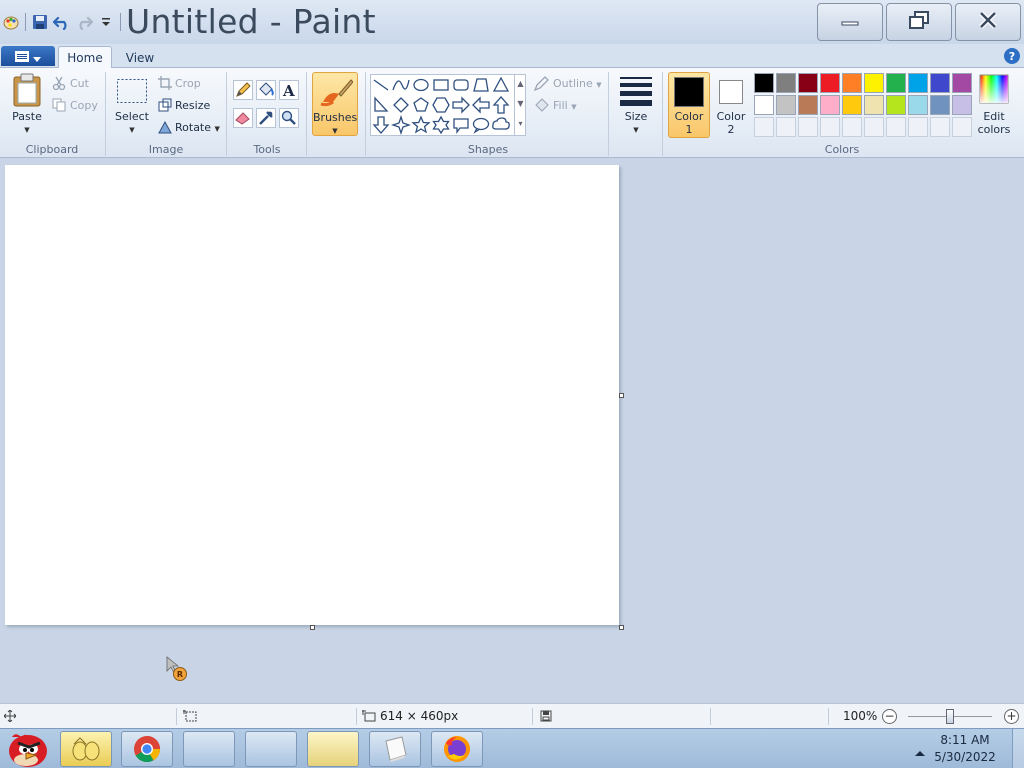 The image size is (1024, 768). What do you see at coordinates (106, 22) in the screenshot?
I see `customize-qat-icon` at bounding box center [106, 22].